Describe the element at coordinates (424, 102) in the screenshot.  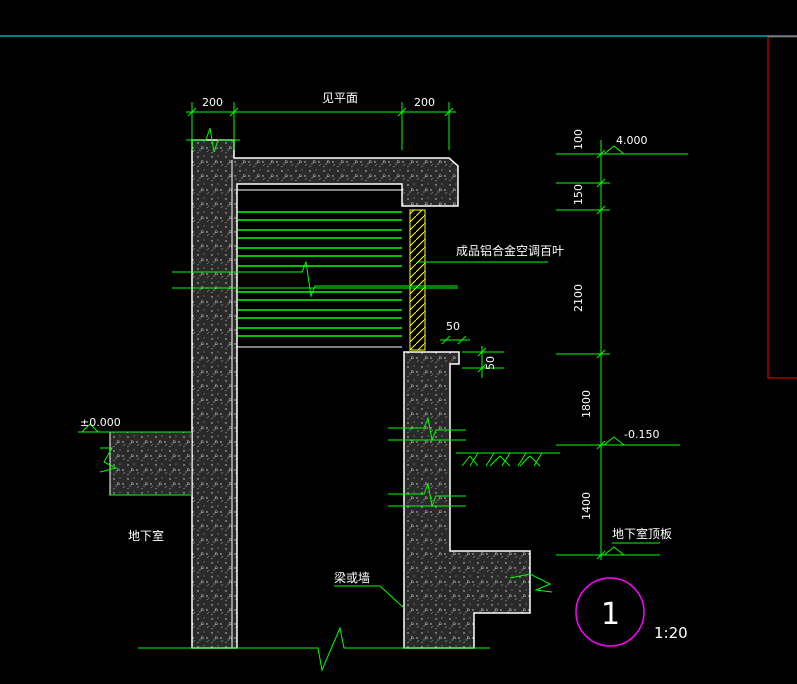
I see `dim-top-right: 200` at that location.